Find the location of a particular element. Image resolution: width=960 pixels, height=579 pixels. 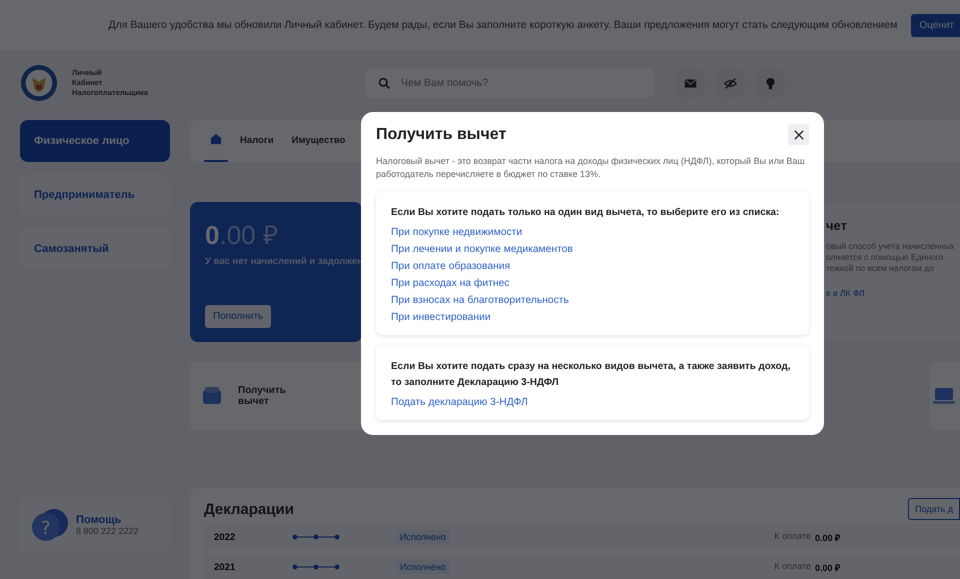

rate-button: Оценит is located at coordinates (935, 25).